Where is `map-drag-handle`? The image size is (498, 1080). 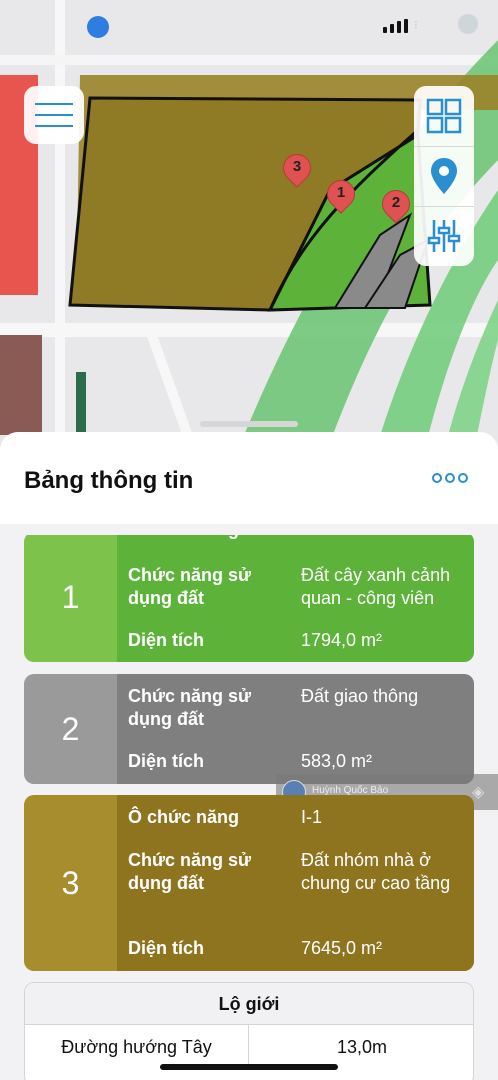
map-drag-handle is located at coordinates (249, 424).